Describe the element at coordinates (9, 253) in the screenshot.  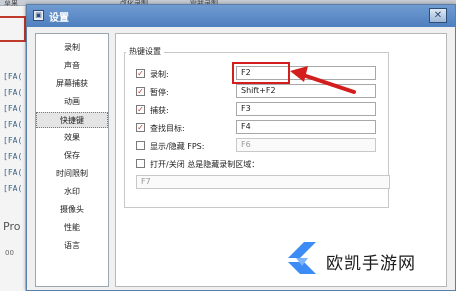
I see `background-pro-sub: 00` at that location.